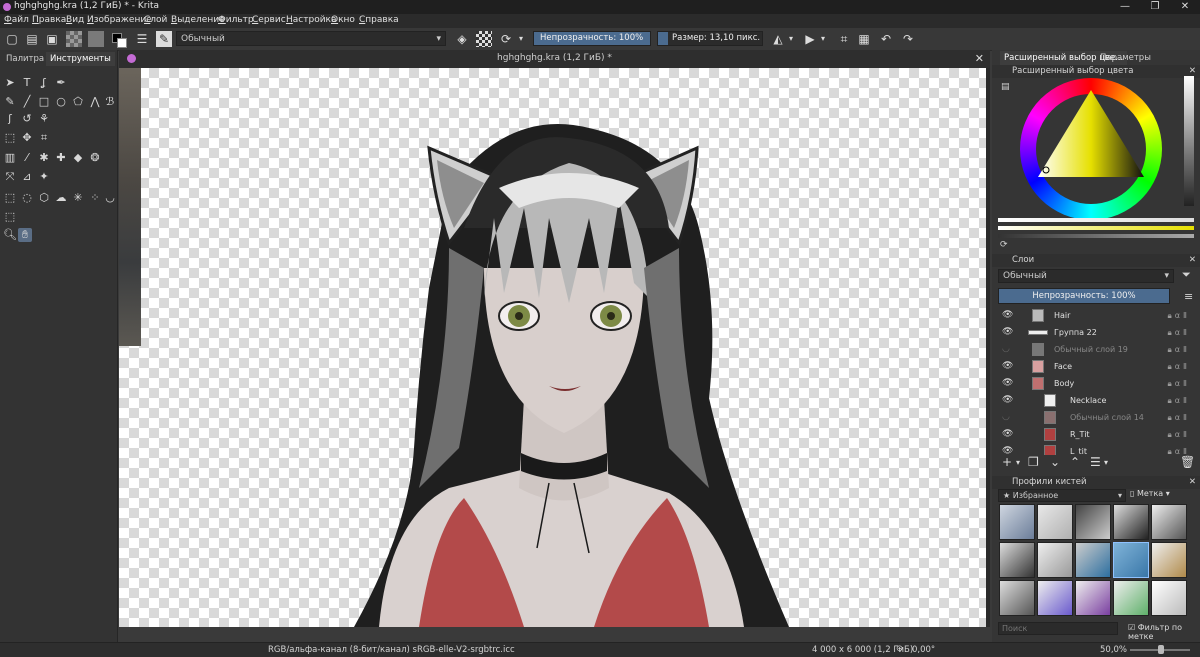  What do you see at coordinates (44, 158) in the screenshot?
I see `colorize-mask-tool-icon: ✱` at bounding box center [44, 158].